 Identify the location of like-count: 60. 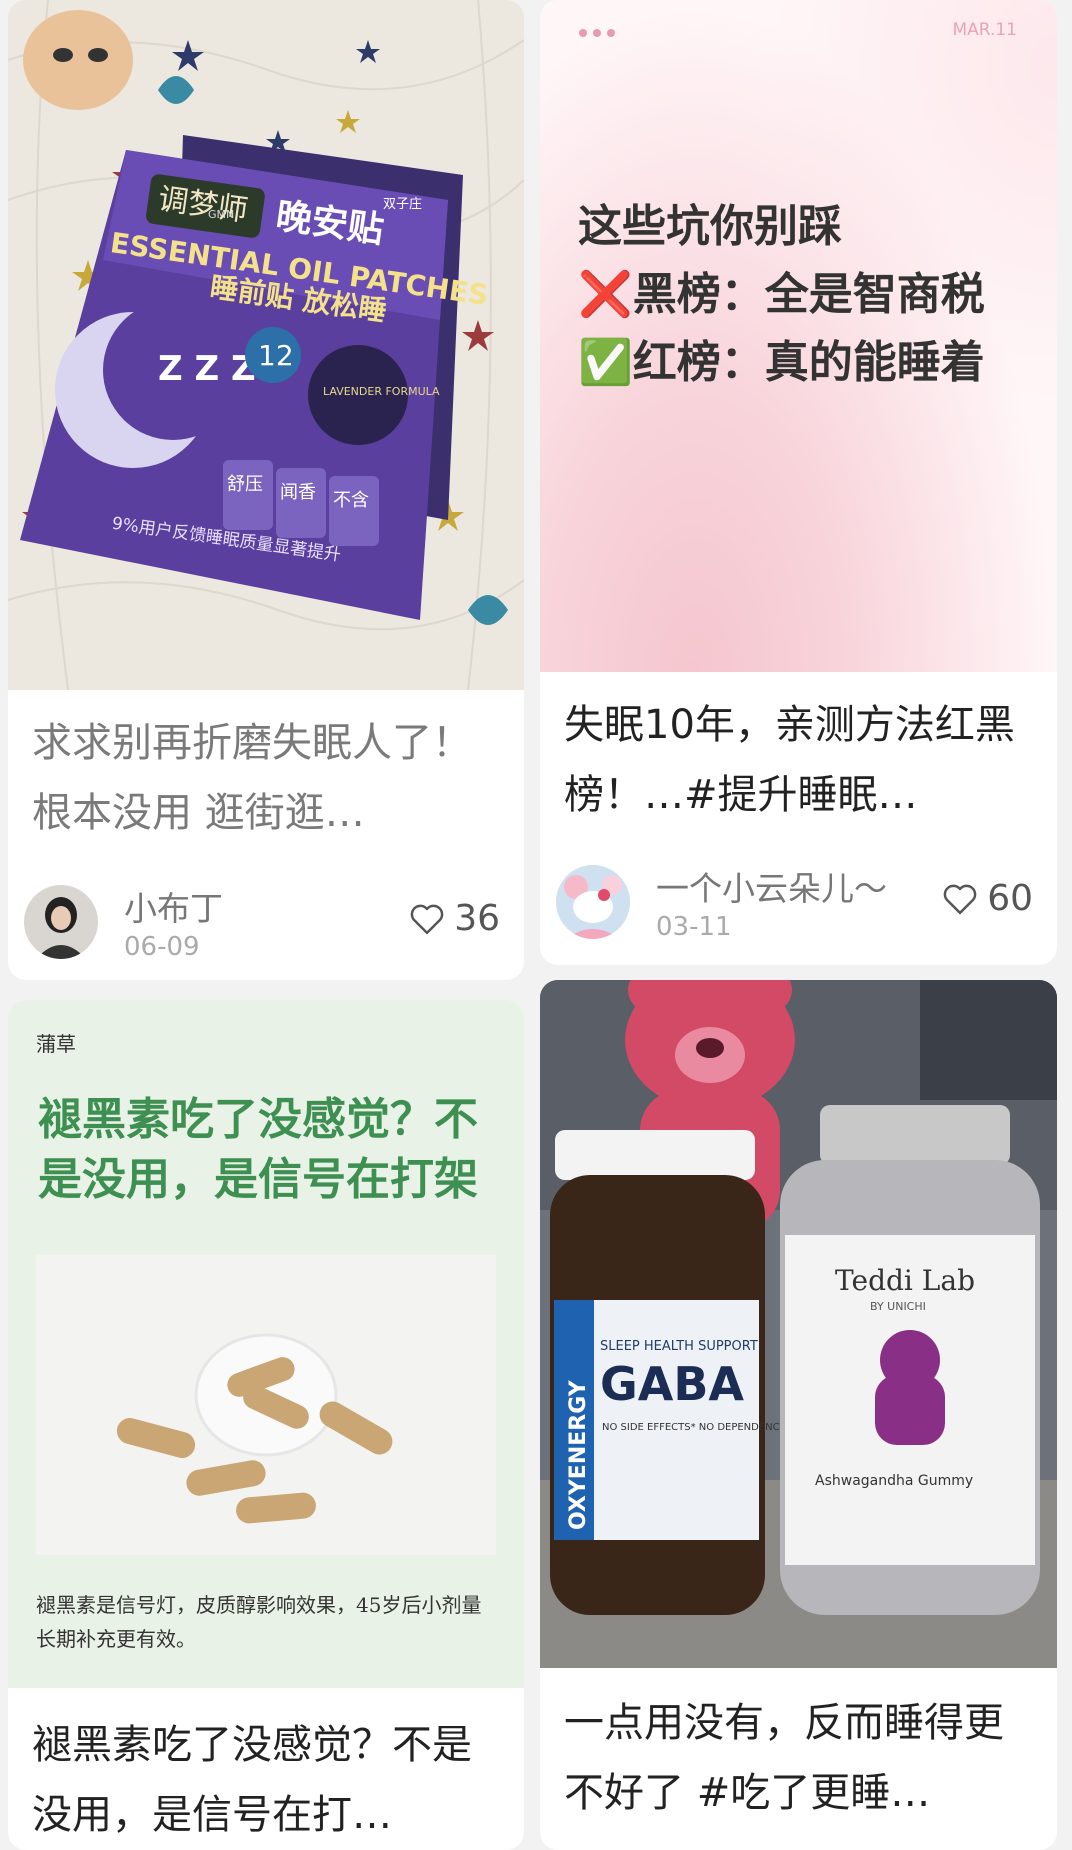
(1010, 898).